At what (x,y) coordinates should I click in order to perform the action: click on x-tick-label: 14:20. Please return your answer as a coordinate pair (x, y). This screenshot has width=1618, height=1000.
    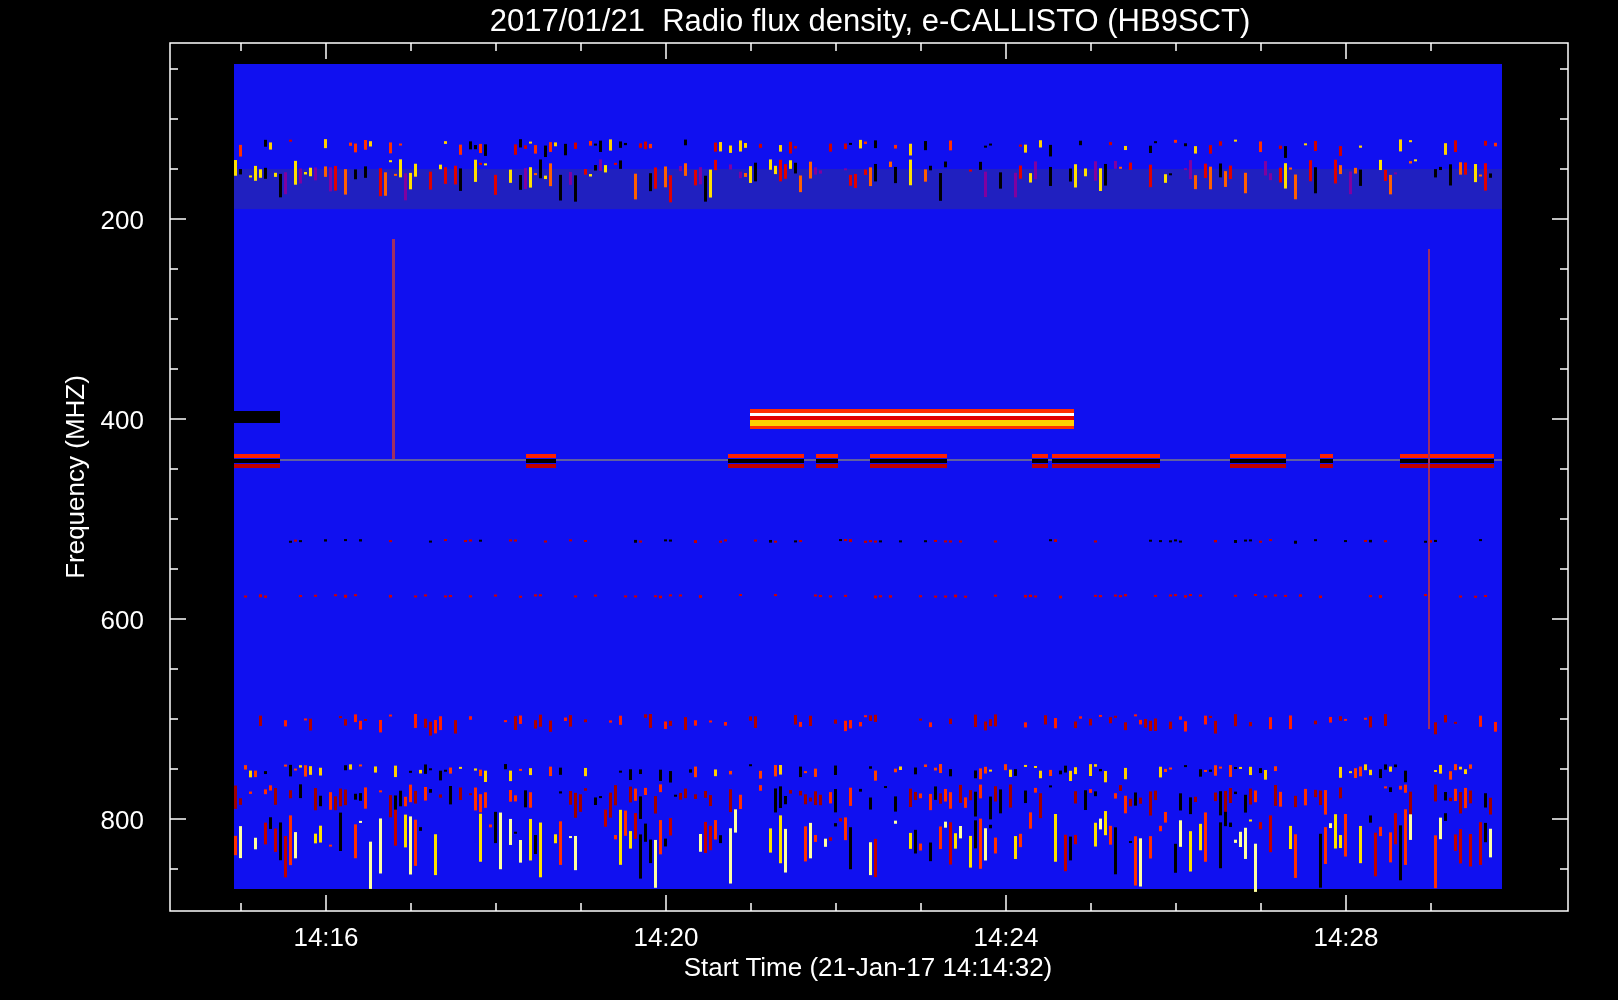
    Looking at the image, I should click on (666, 937).